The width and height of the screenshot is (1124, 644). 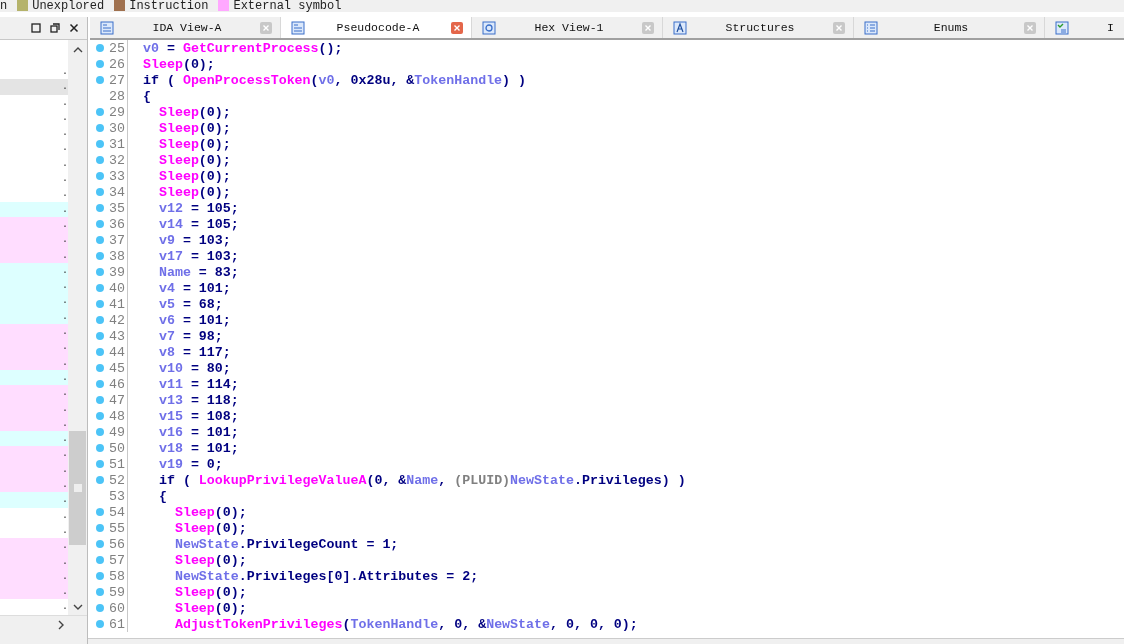 What do you see at coordinates (117, 400) in the screenshot?
I see `line-number: 47` at bounding box center [117, 400].